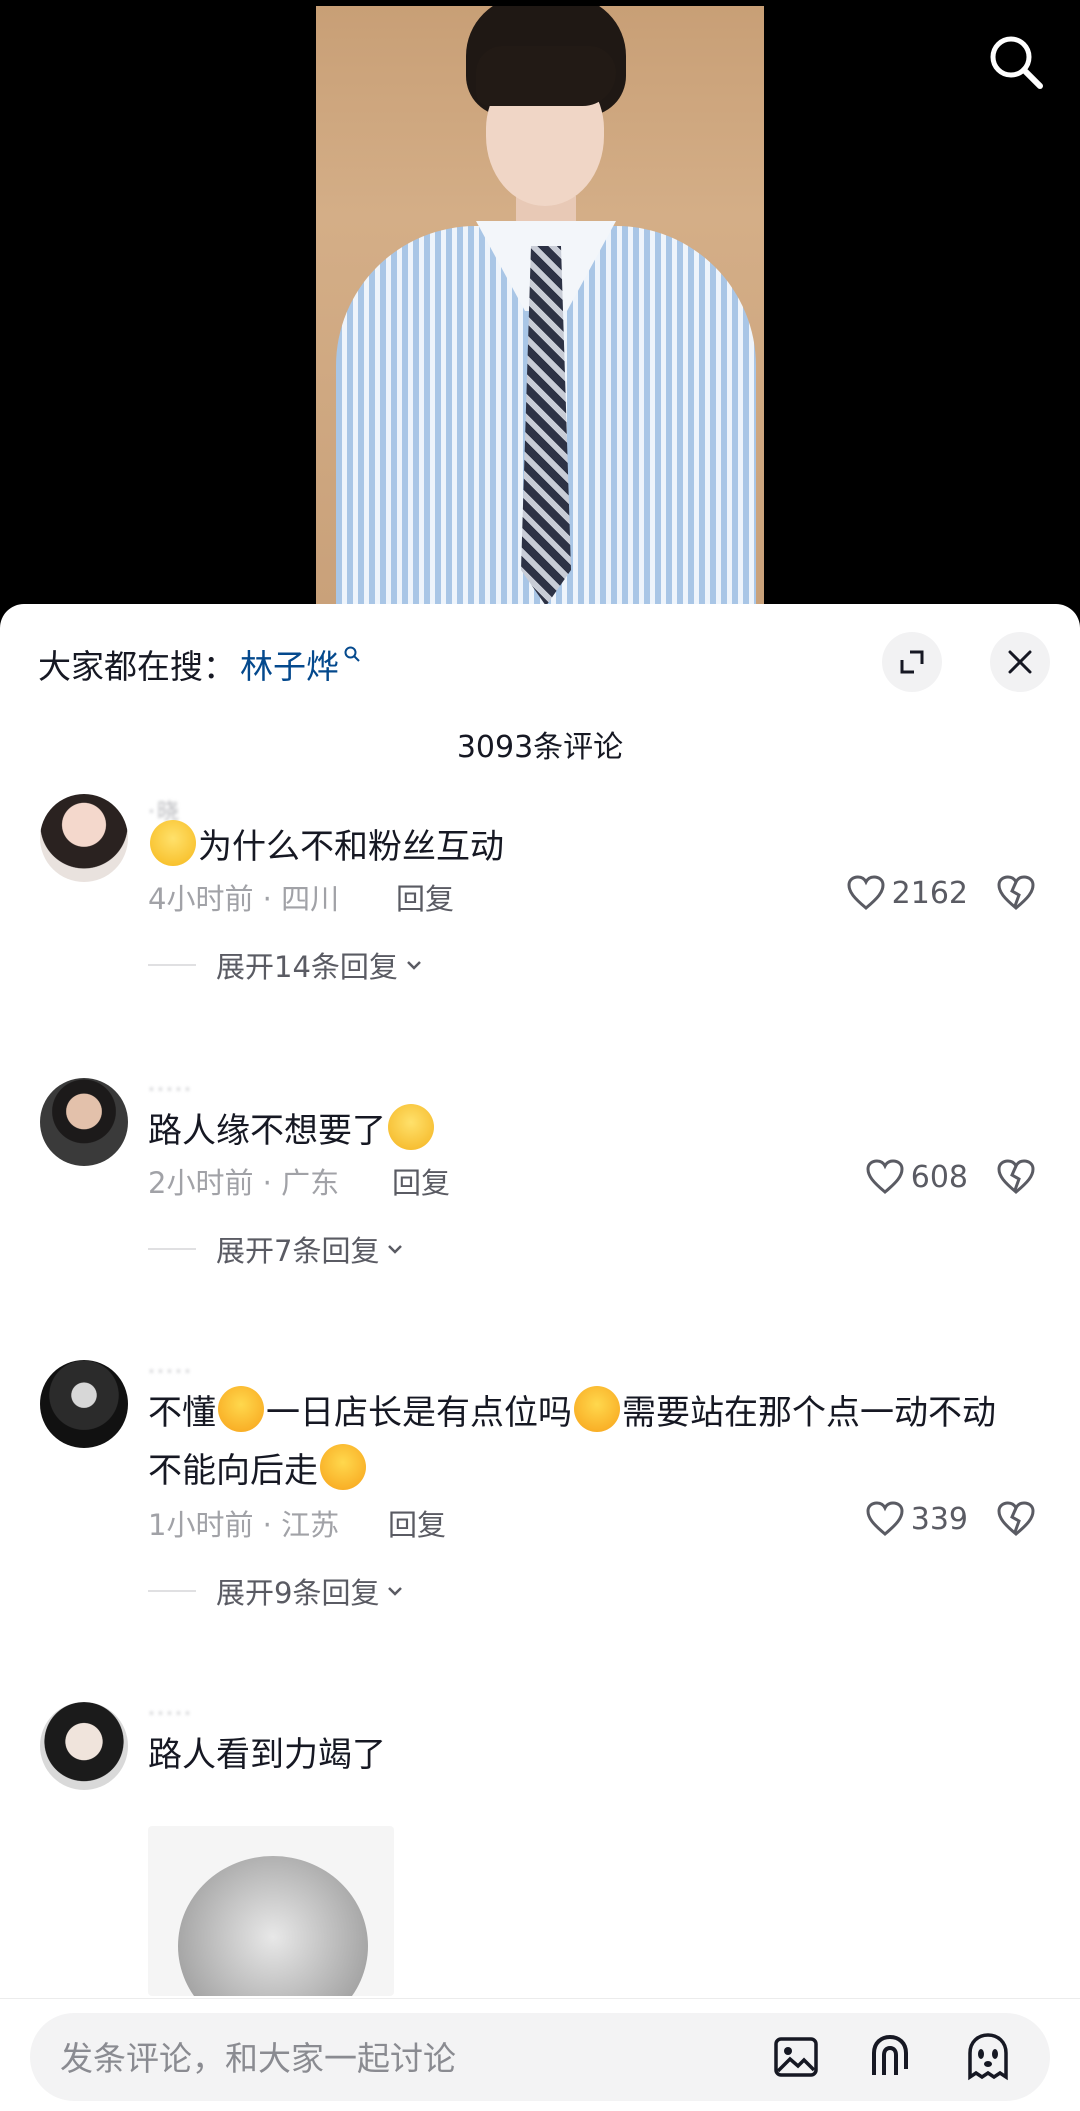 This screenshot has height=2111, width=1080. I want to click on hot-search-row: 大家都在搜： 林子烨, so click(199, 664).